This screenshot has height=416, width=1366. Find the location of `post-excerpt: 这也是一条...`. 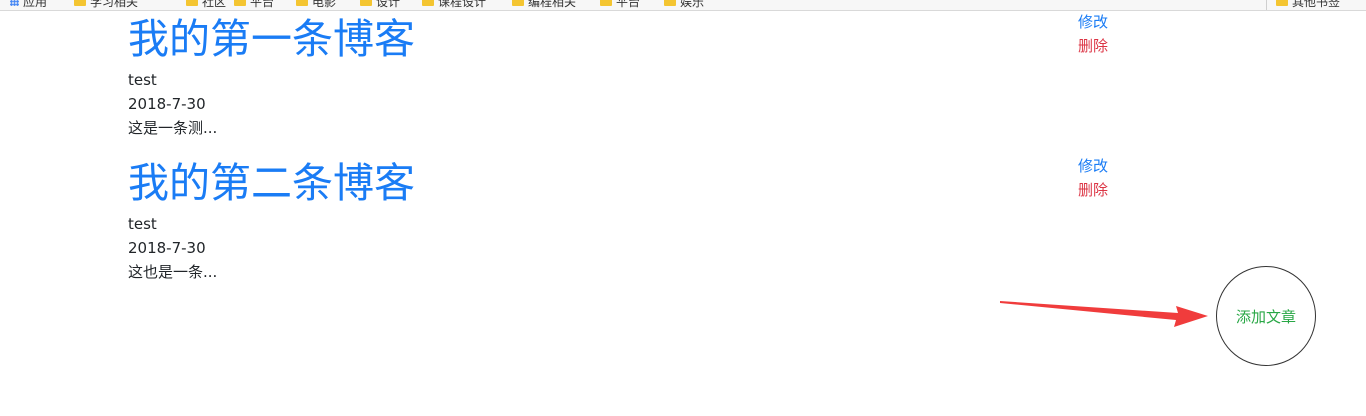

post-excerpt: 这也是一条... is located at coordinates (173, 272).